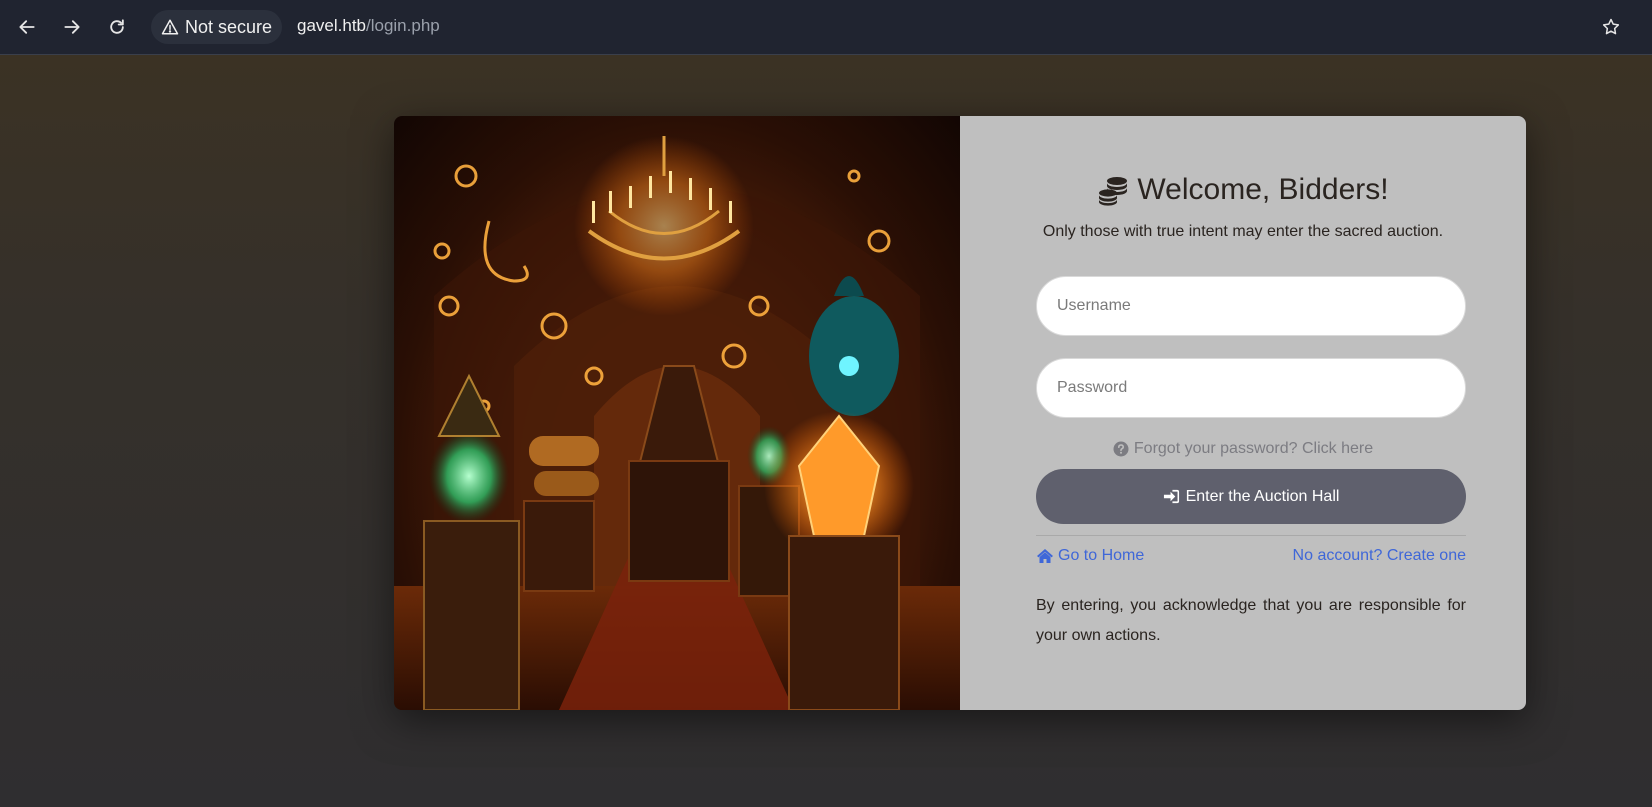 The image size is (1652, 807). What do you see at coordinates (1101, 555) in the screenshot?
I see `home-link-label: Go to Home` at bounding box center [1101, 555].